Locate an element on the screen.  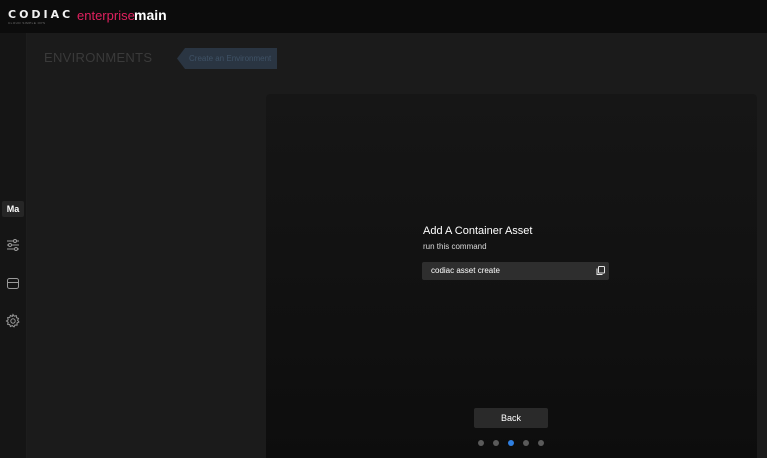
cabinet-icon is located at coordinates (13, 283).